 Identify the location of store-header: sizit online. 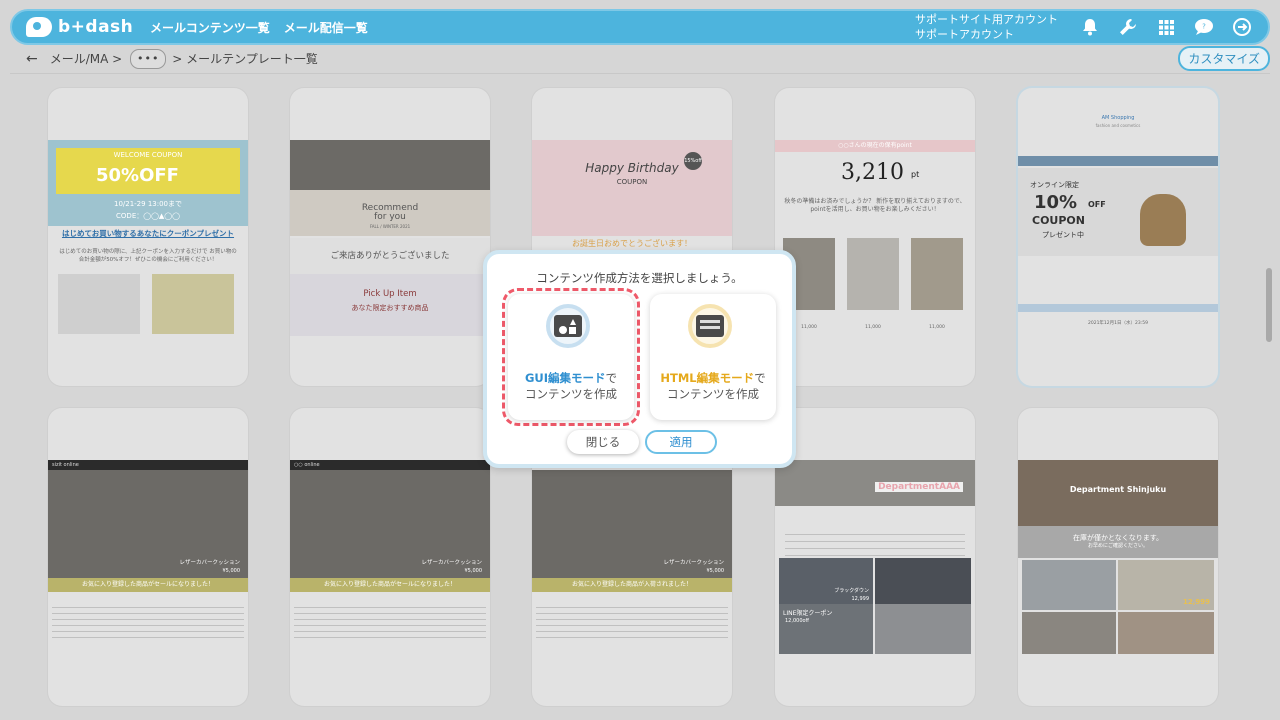
(148, 465).